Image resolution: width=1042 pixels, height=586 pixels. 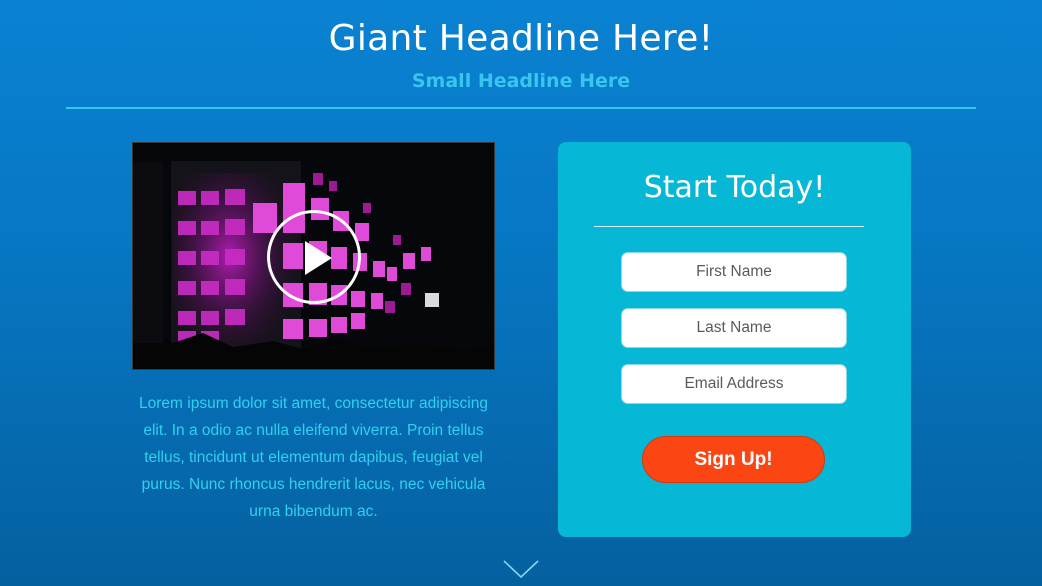 What do you see at coordinates (729, 226) in the screenshot?
I see `signup-divider` at bounding box center [729, 226].